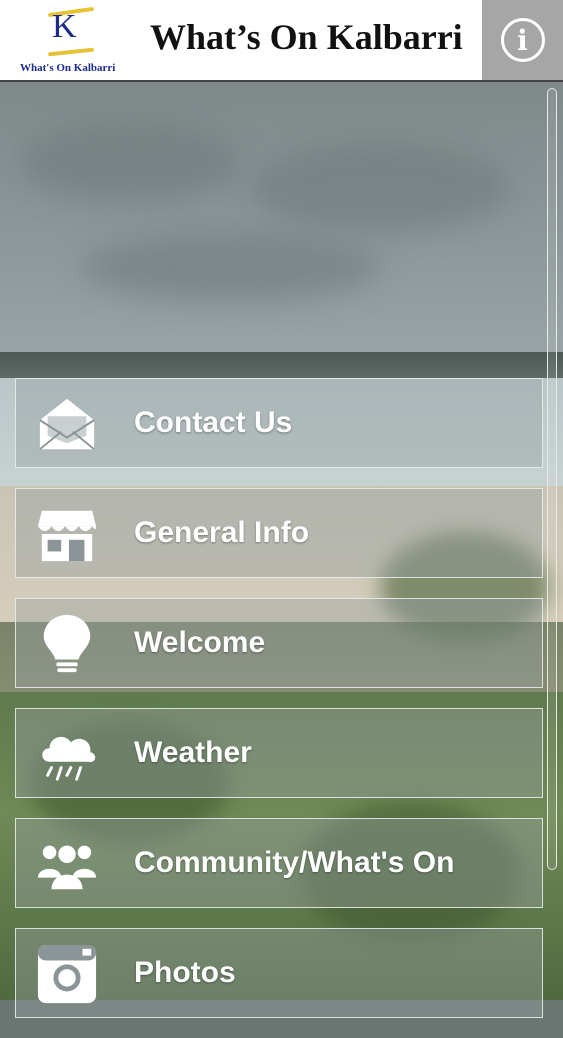 Image resolution: width=563 pixels, height=1038 pixels. I want to click on menu-item-general-info: General Info, so click(279, 533).